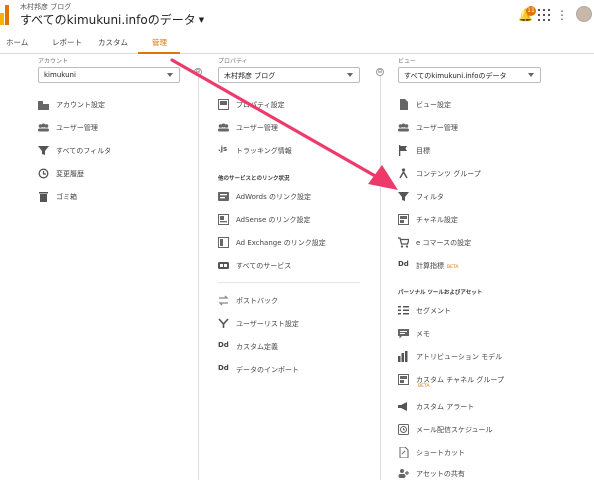 This screenshot has width=594, height=482. Describe the element at coordinates (80, 105) in the screenshot. I see `item-label: アカウント設定` at that location.